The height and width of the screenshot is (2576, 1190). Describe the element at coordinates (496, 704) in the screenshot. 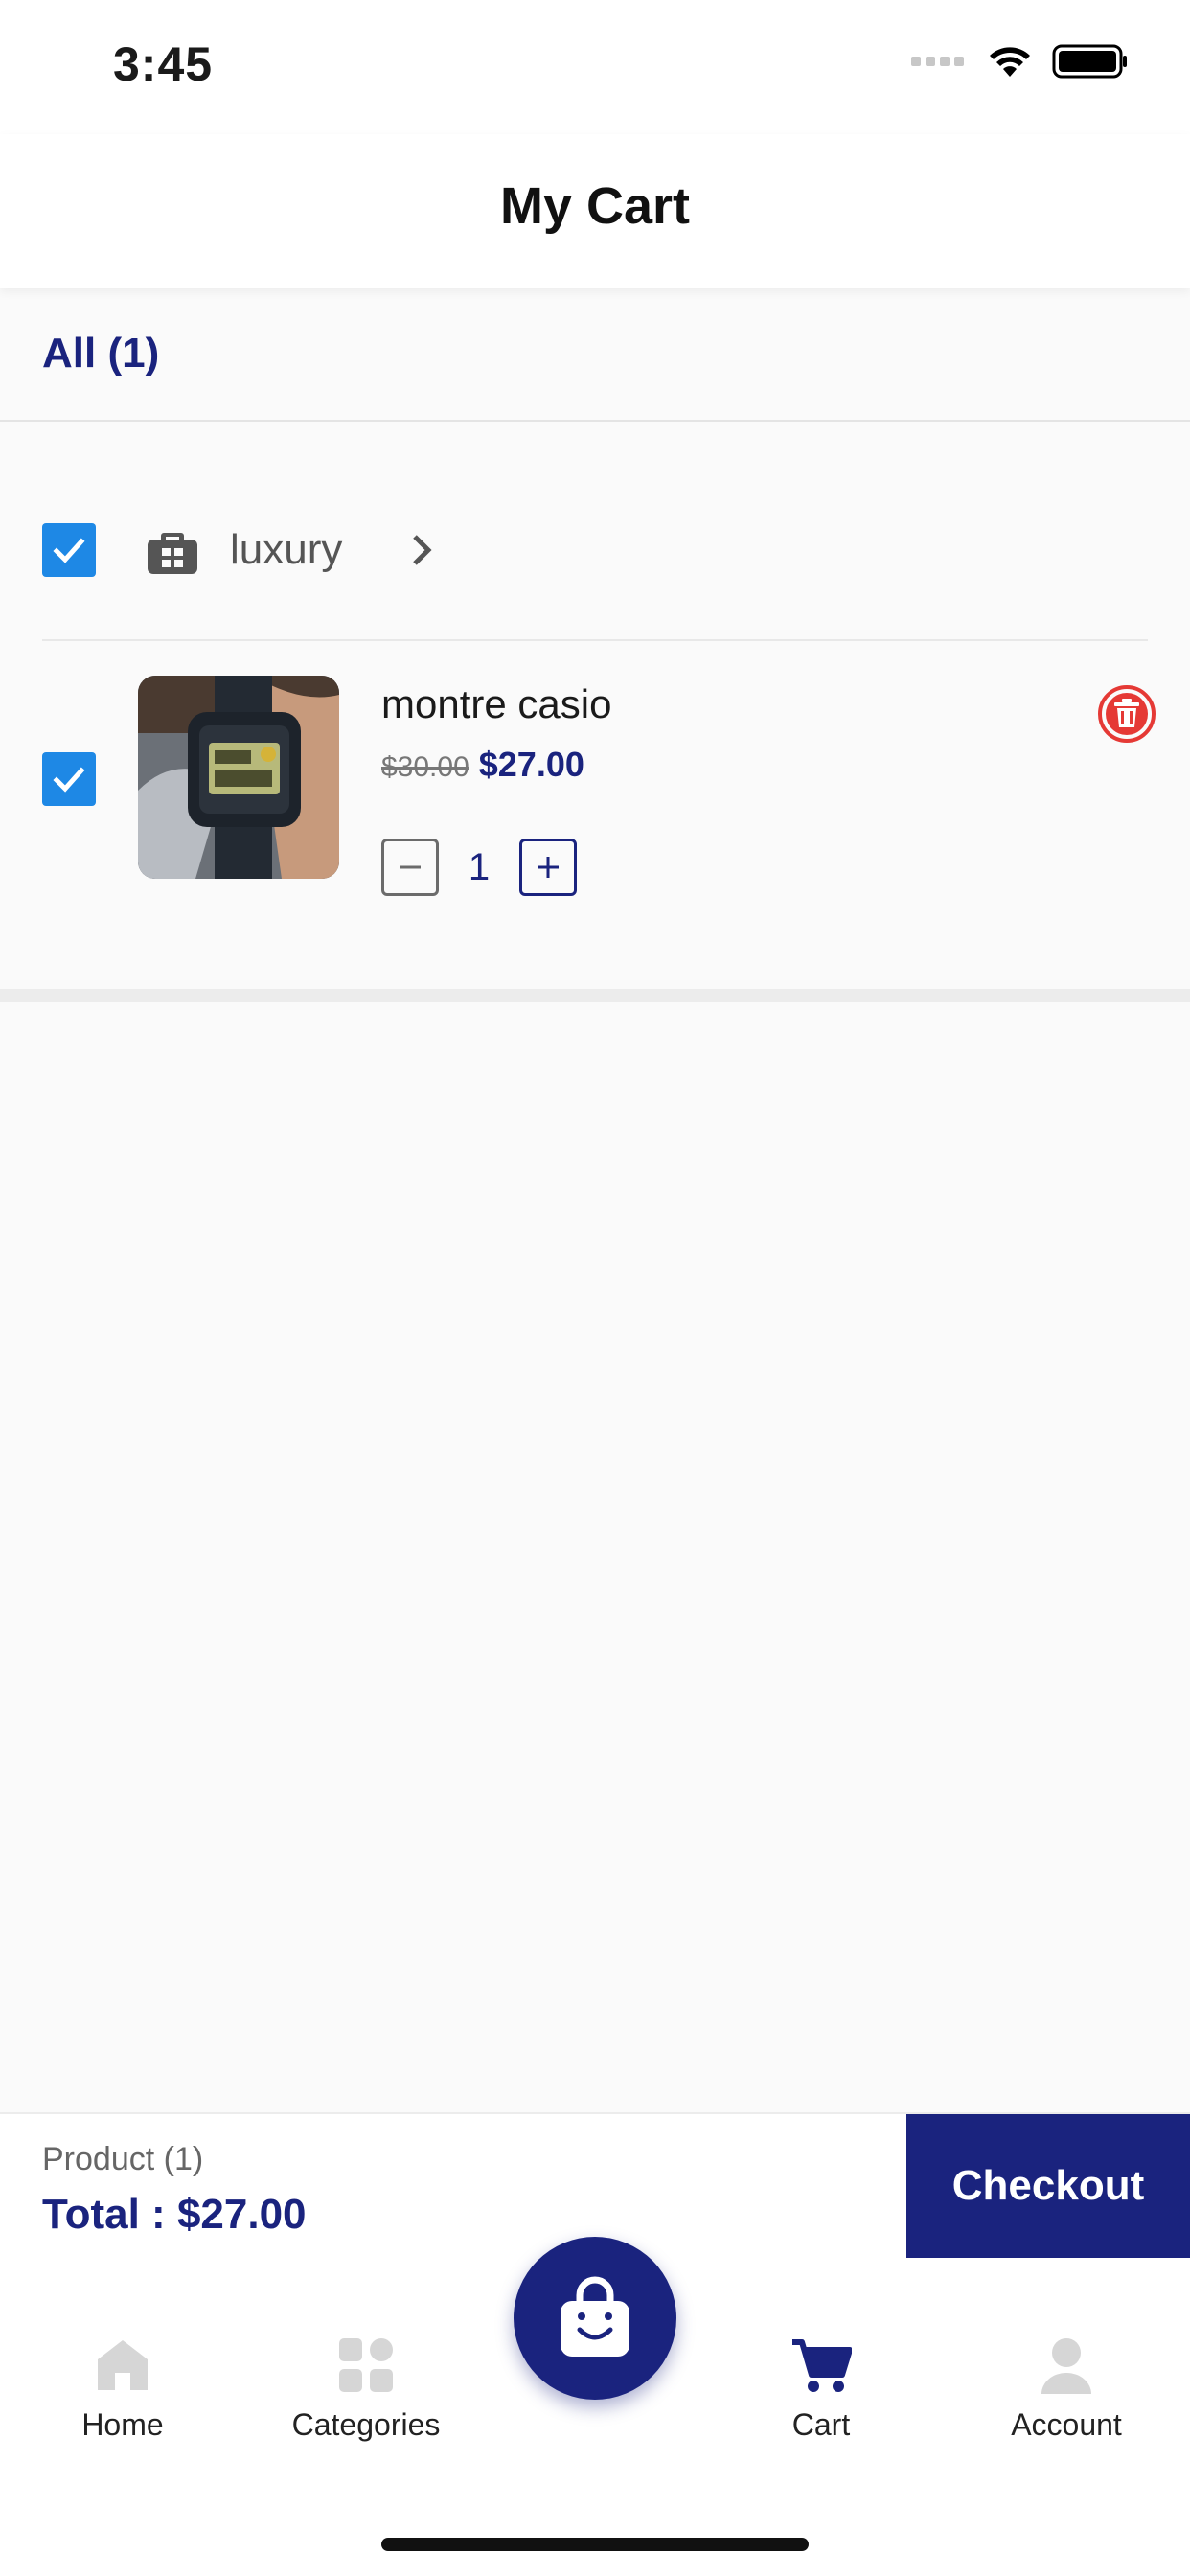

I see `product-title: montre casio` at that location.